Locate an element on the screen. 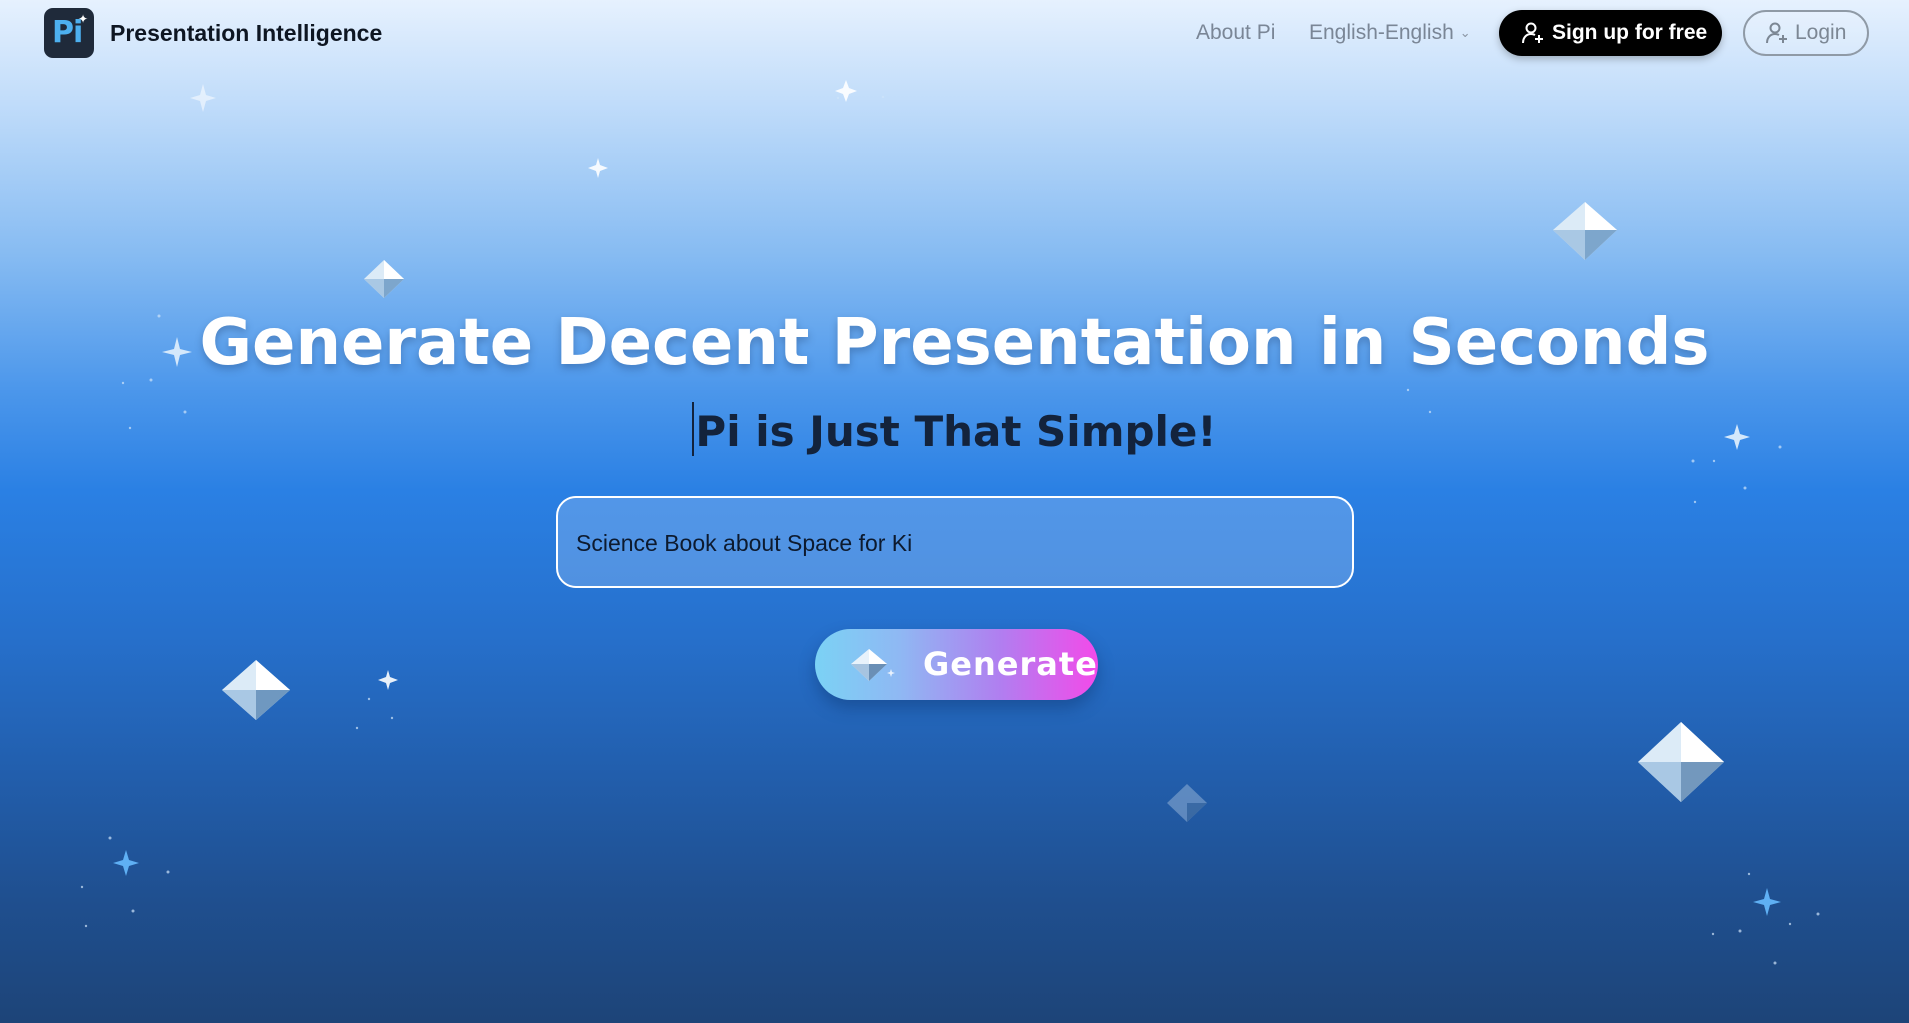  generate-button: Generate is located at coordinates (956, 664).